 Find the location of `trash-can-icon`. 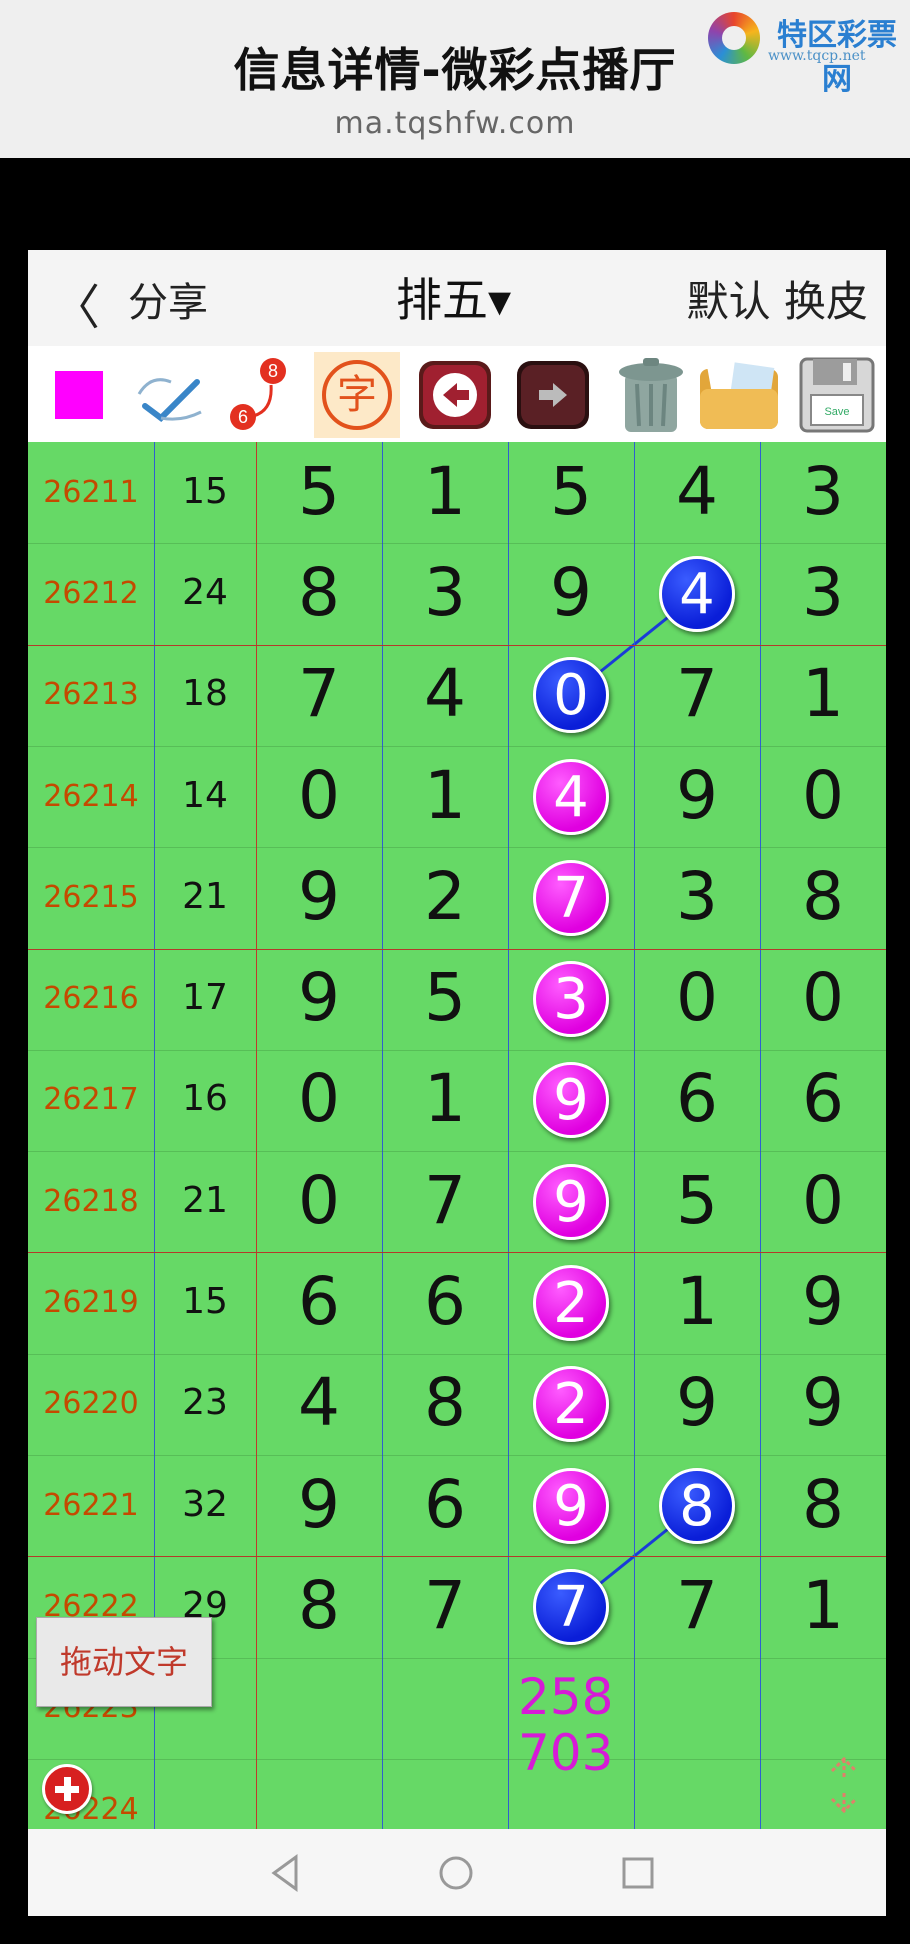

trash-can-icon is located at coordinates (651, 395).